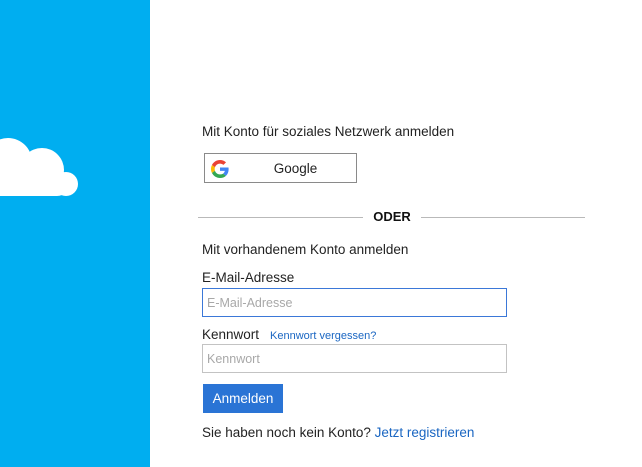 The height and width of the screenshot is (467, 642). Describe the element at coordinates (39, 167) in the screenshot. I see `cloud-icon` at that location.